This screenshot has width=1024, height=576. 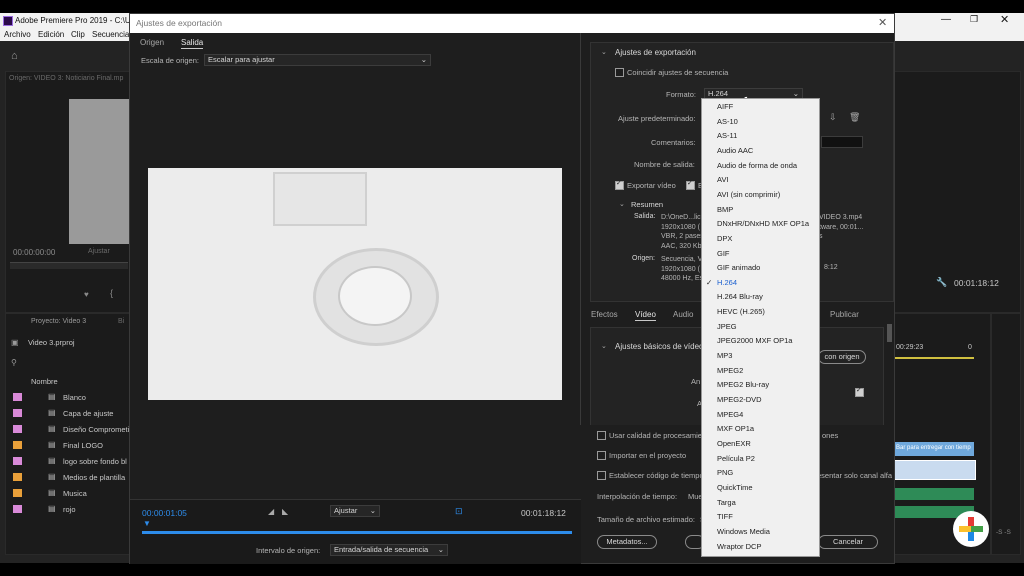 What do you see at coordinates (882, 22) in the screenshot?
I see `dialog-close-icon: ✕` at bounding box center [882, 22].